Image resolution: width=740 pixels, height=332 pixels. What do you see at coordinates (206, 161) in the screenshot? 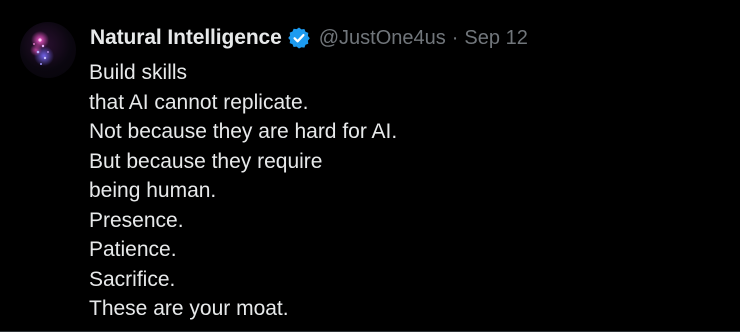
I see `tweet-text-line: But because they require` at bounding box center [206, 161].